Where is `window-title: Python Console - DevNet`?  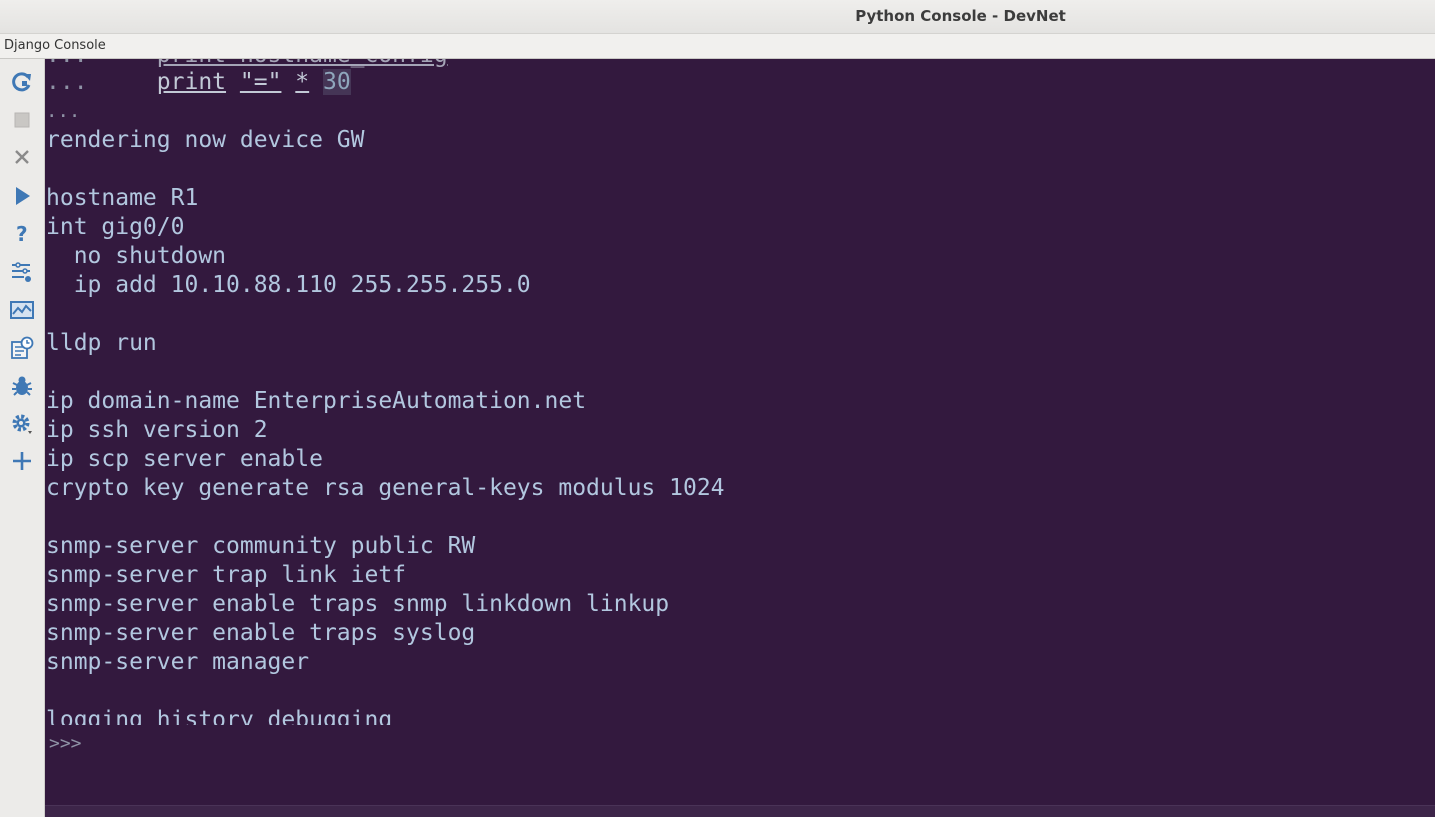 window-title: Python Console - DevNet is located at coordinates (960, 16).